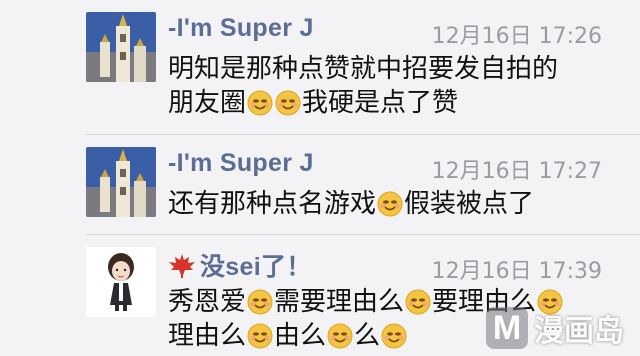  Describe the element at coordinates (272, 204) in the screenshot. I see `comment-text-segment: 还有那种点名游戏` at that location.